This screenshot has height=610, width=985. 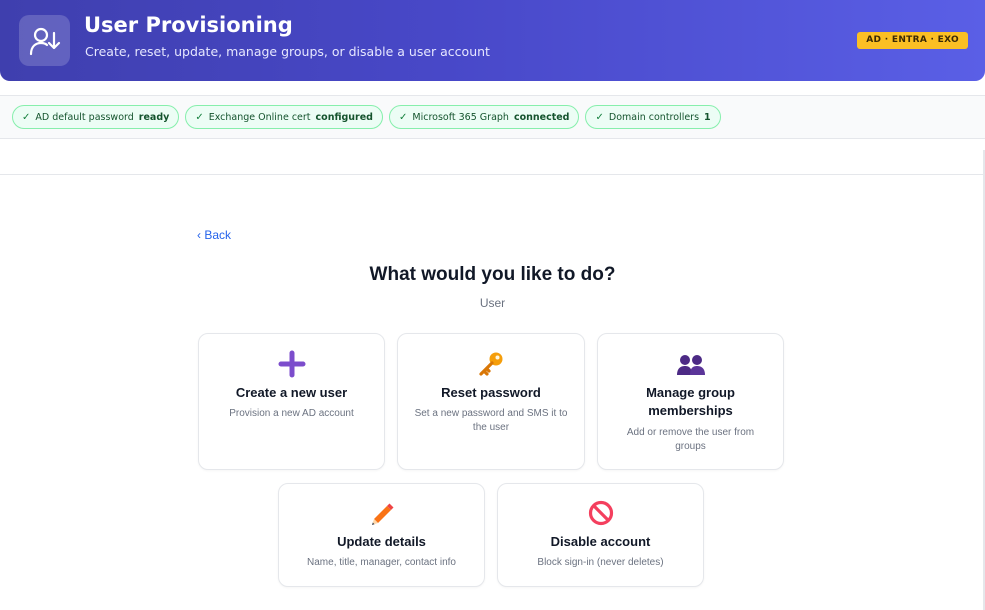 What do you see at coordinates (44, 40) in the screenshot?
I see `user-download-icon` at bounding box center [44, 40].